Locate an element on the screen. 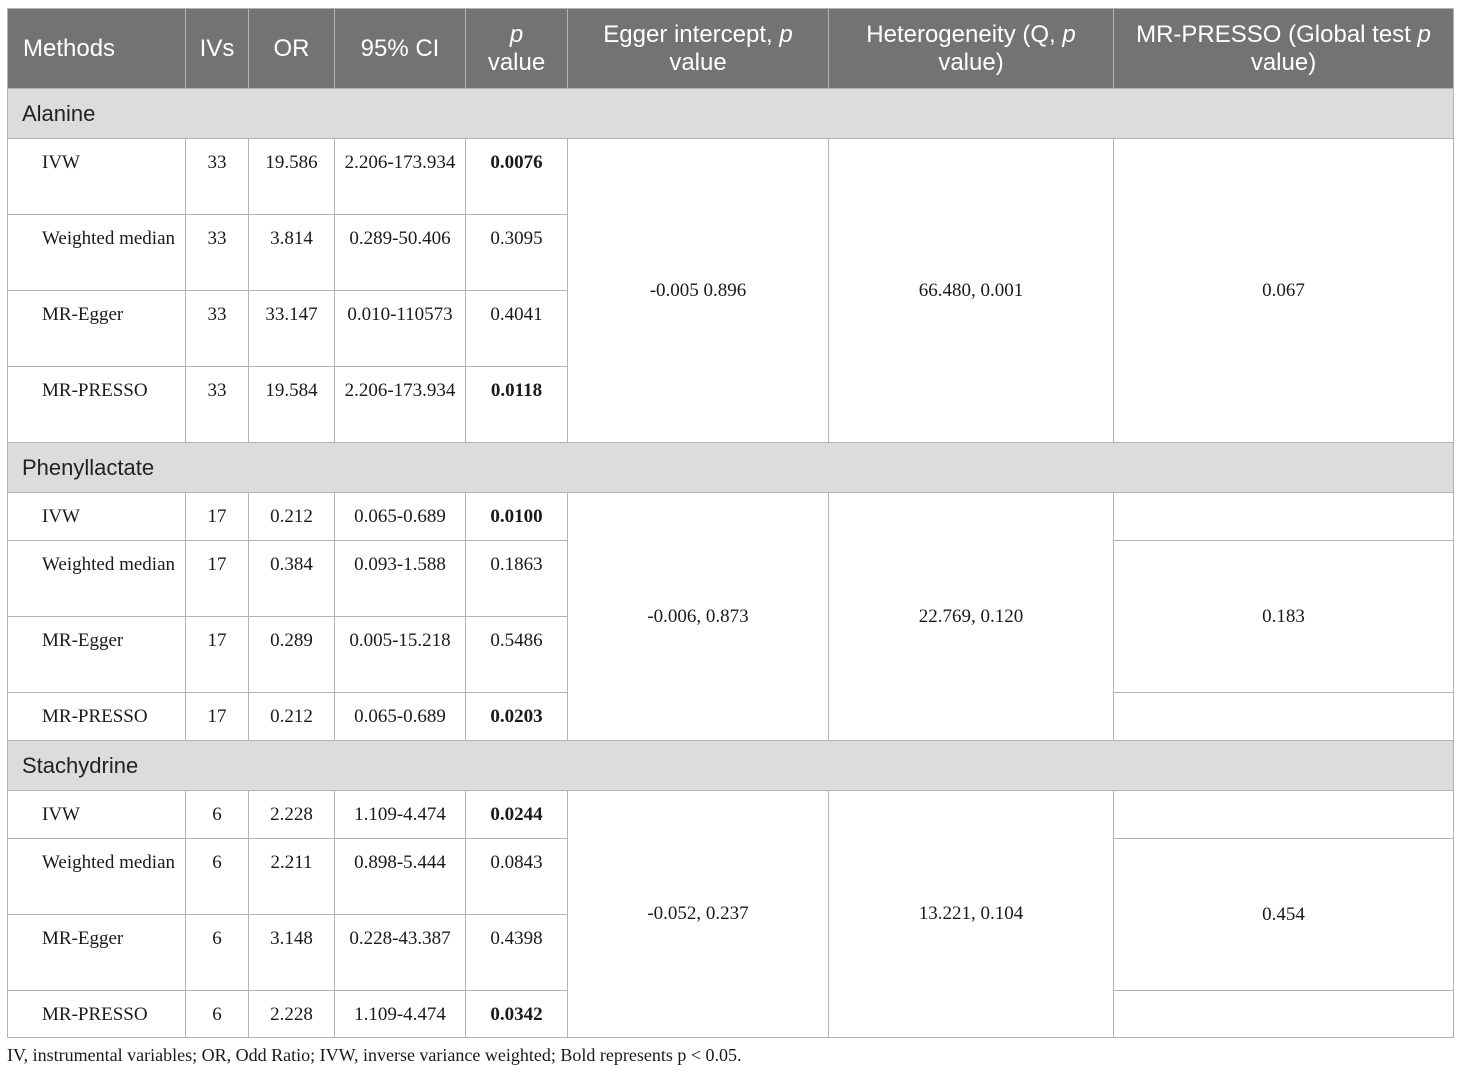 Image resolution: width=1460 pixels, height=1076 pixels. header-presso-post: value) is located at coordinates (1283, 62).